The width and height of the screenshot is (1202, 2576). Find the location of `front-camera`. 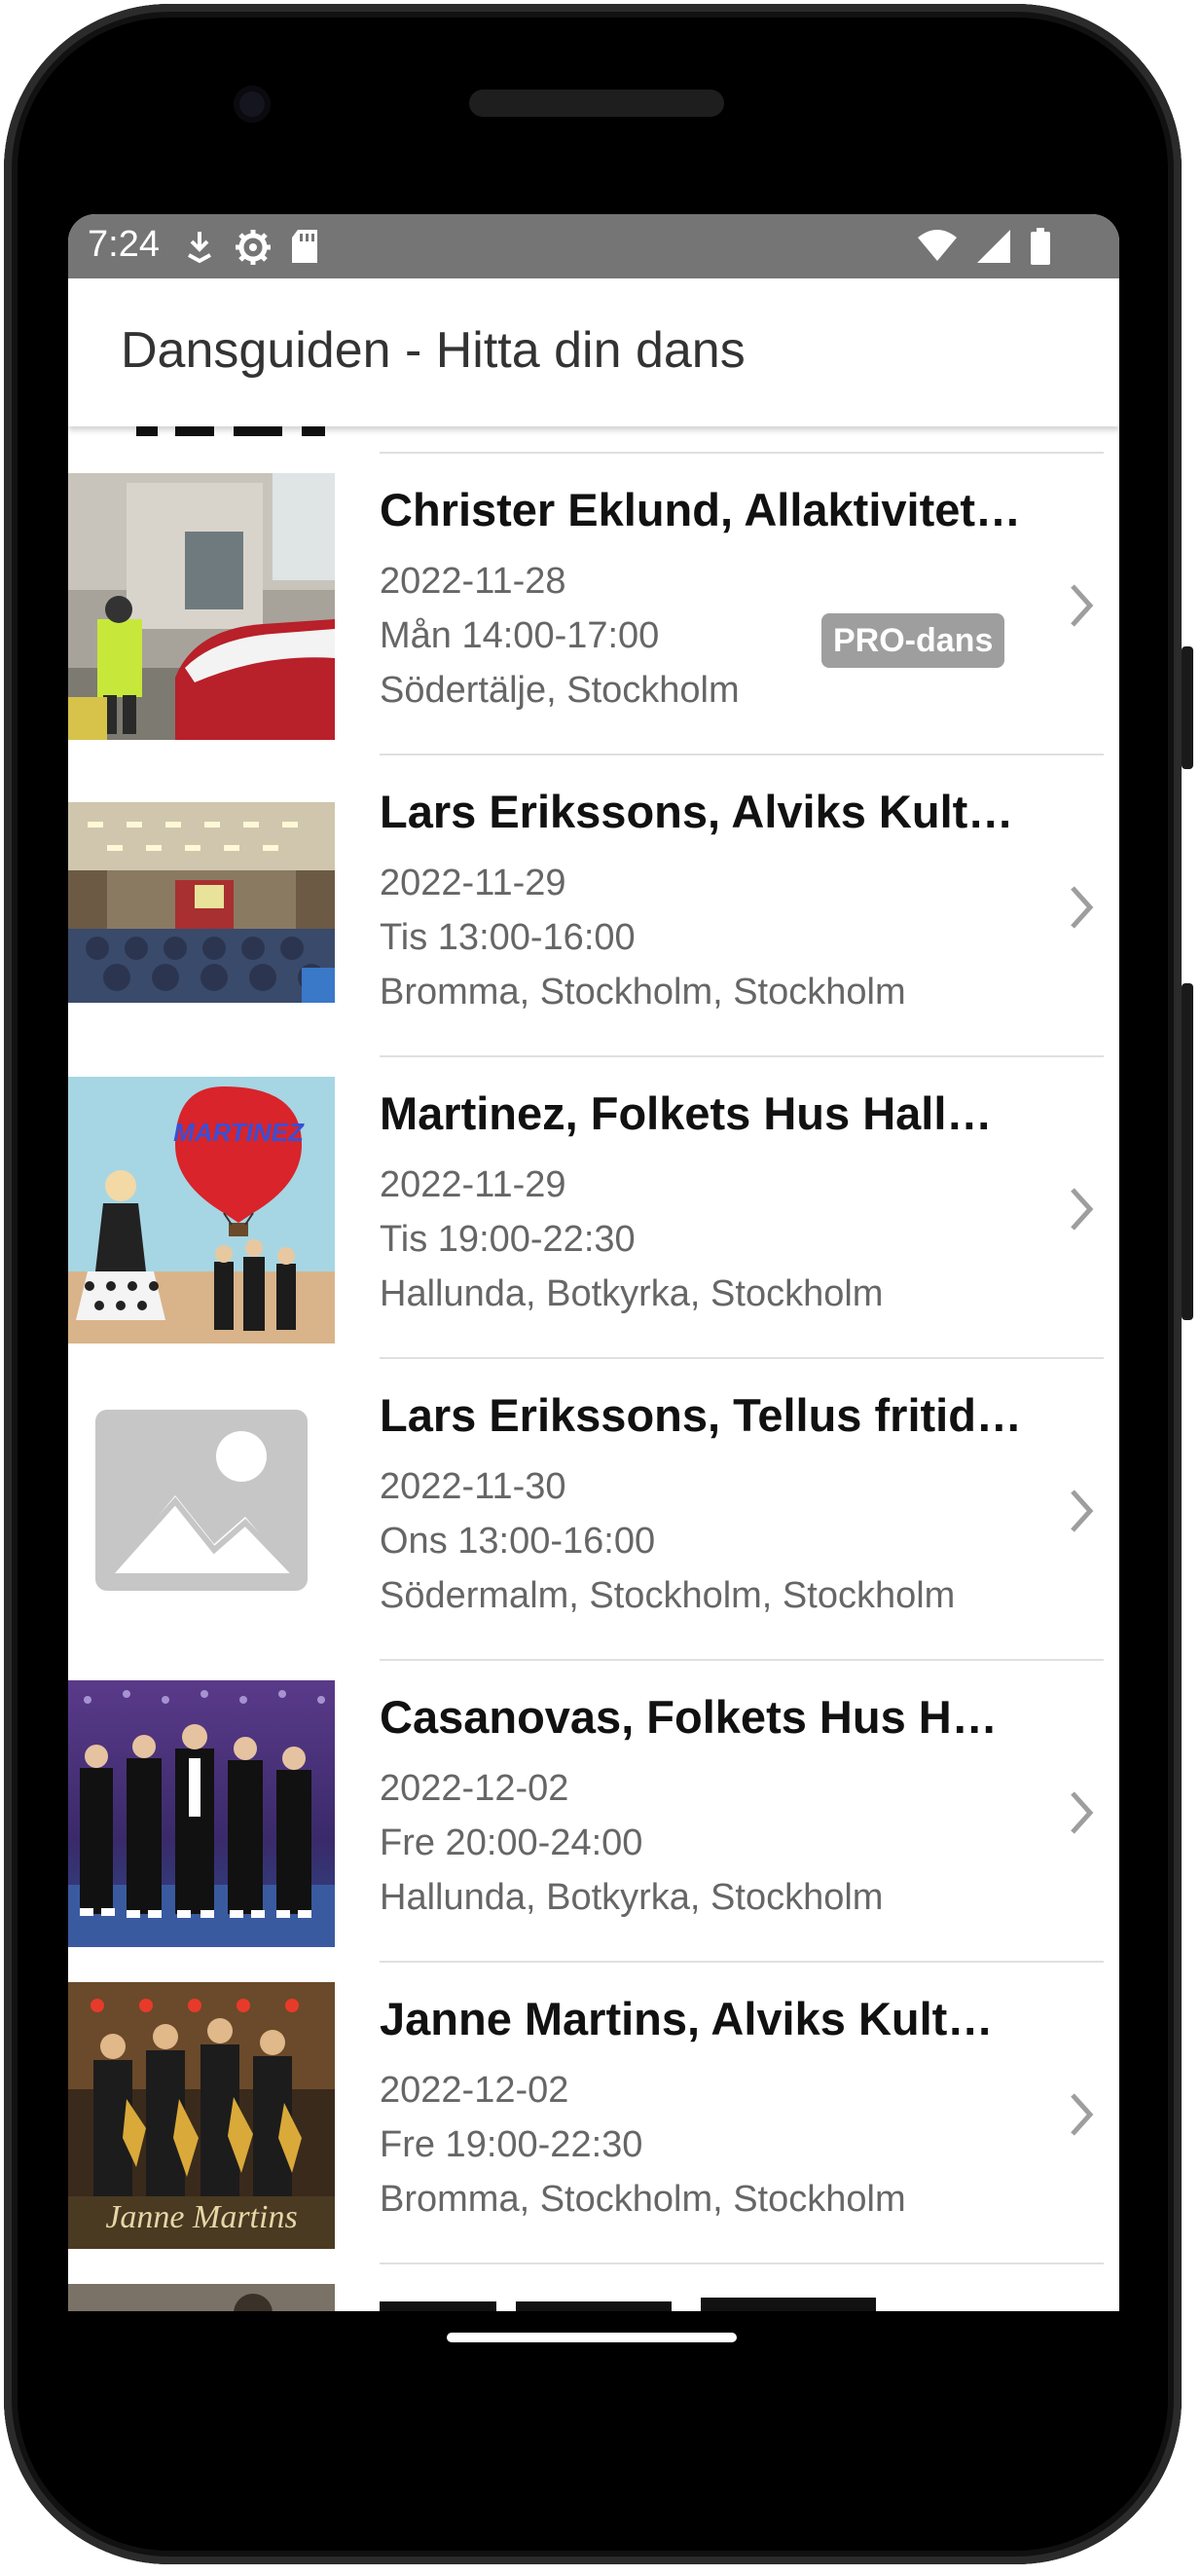

front-camera is located at coordinates (252, 104).